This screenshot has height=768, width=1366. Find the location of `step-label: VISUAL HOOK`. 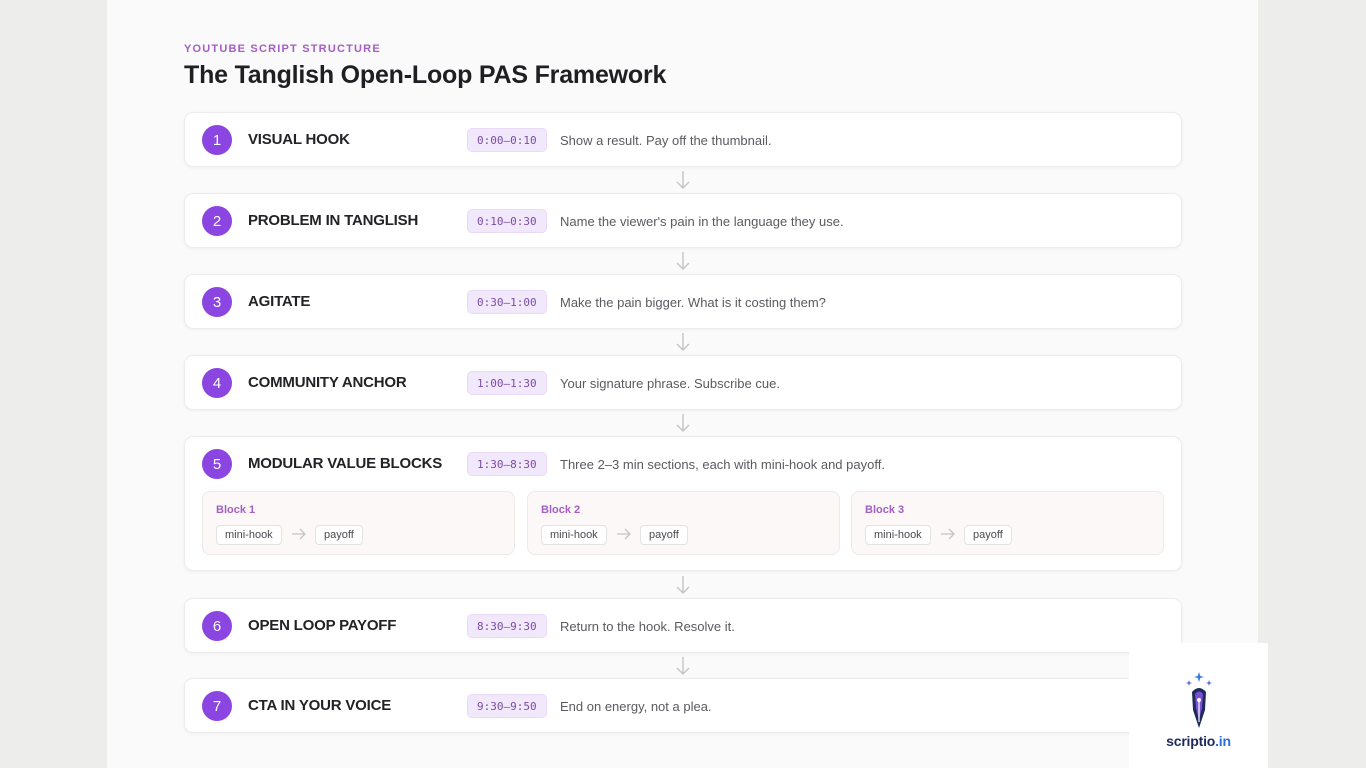

step-label: VISUAL HOOK is located at coordinates (299, 139).